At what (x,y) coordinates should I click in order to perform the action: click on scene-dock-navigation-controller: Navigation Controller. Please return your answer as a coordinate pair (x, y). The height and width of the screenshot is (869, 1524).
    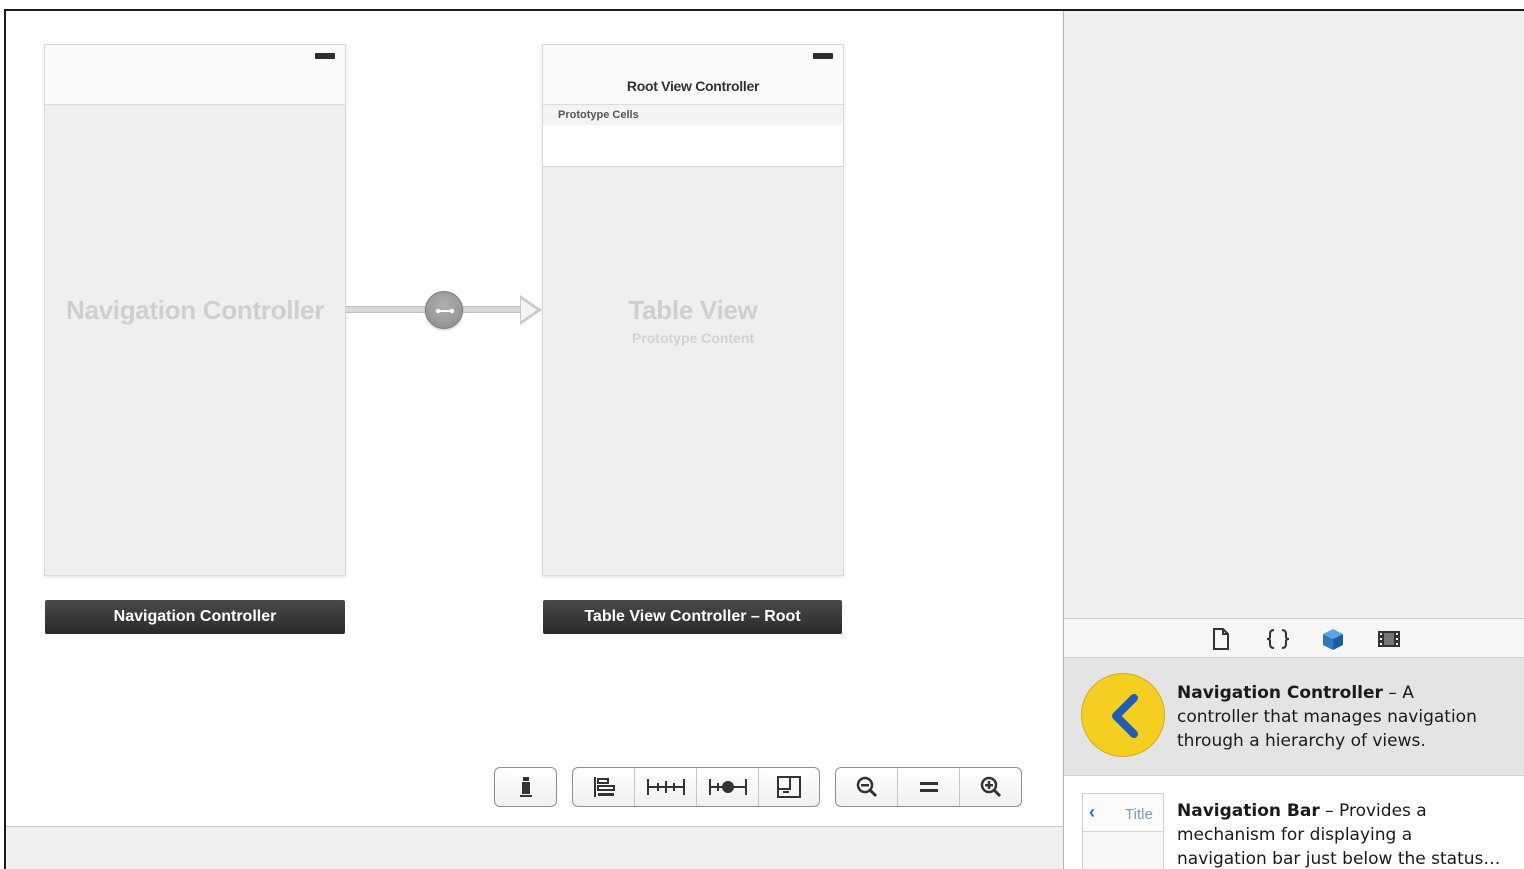
    Looking at the image, I should click on (195, 617).